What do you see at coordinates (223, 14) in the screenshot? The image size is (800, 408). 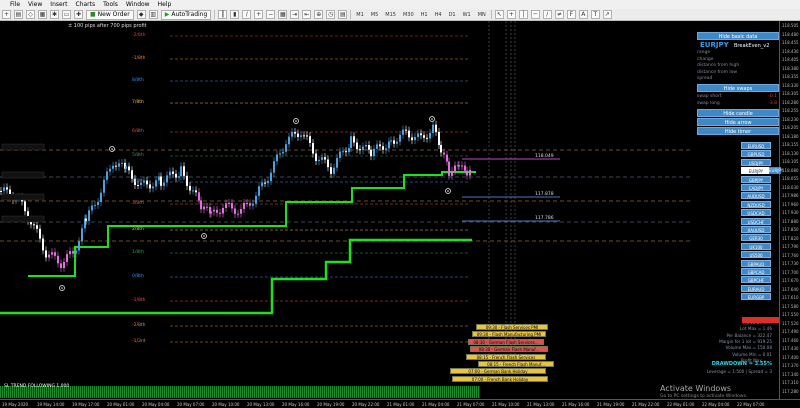 I see `bar-chart-icon: ┃` at bounding box center [223, 14].